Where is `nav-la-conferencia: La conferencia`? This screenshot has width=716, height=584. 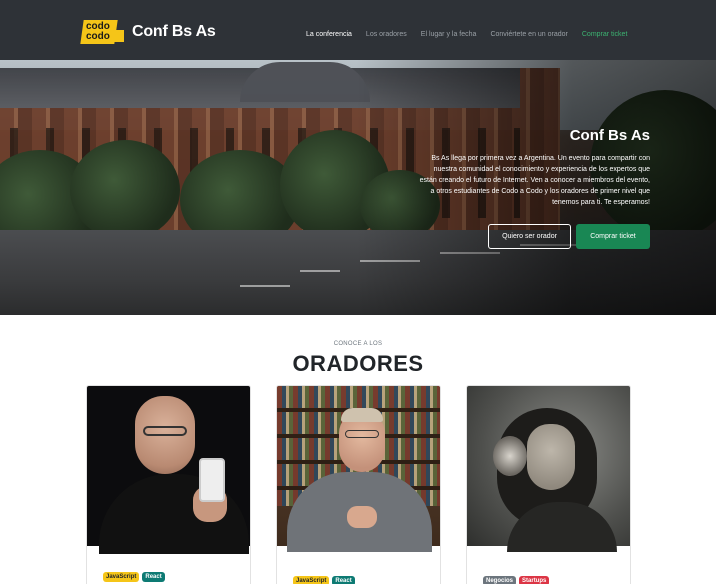
nav-la-conferencia: La conferencia is located at coordinates (329, 34).